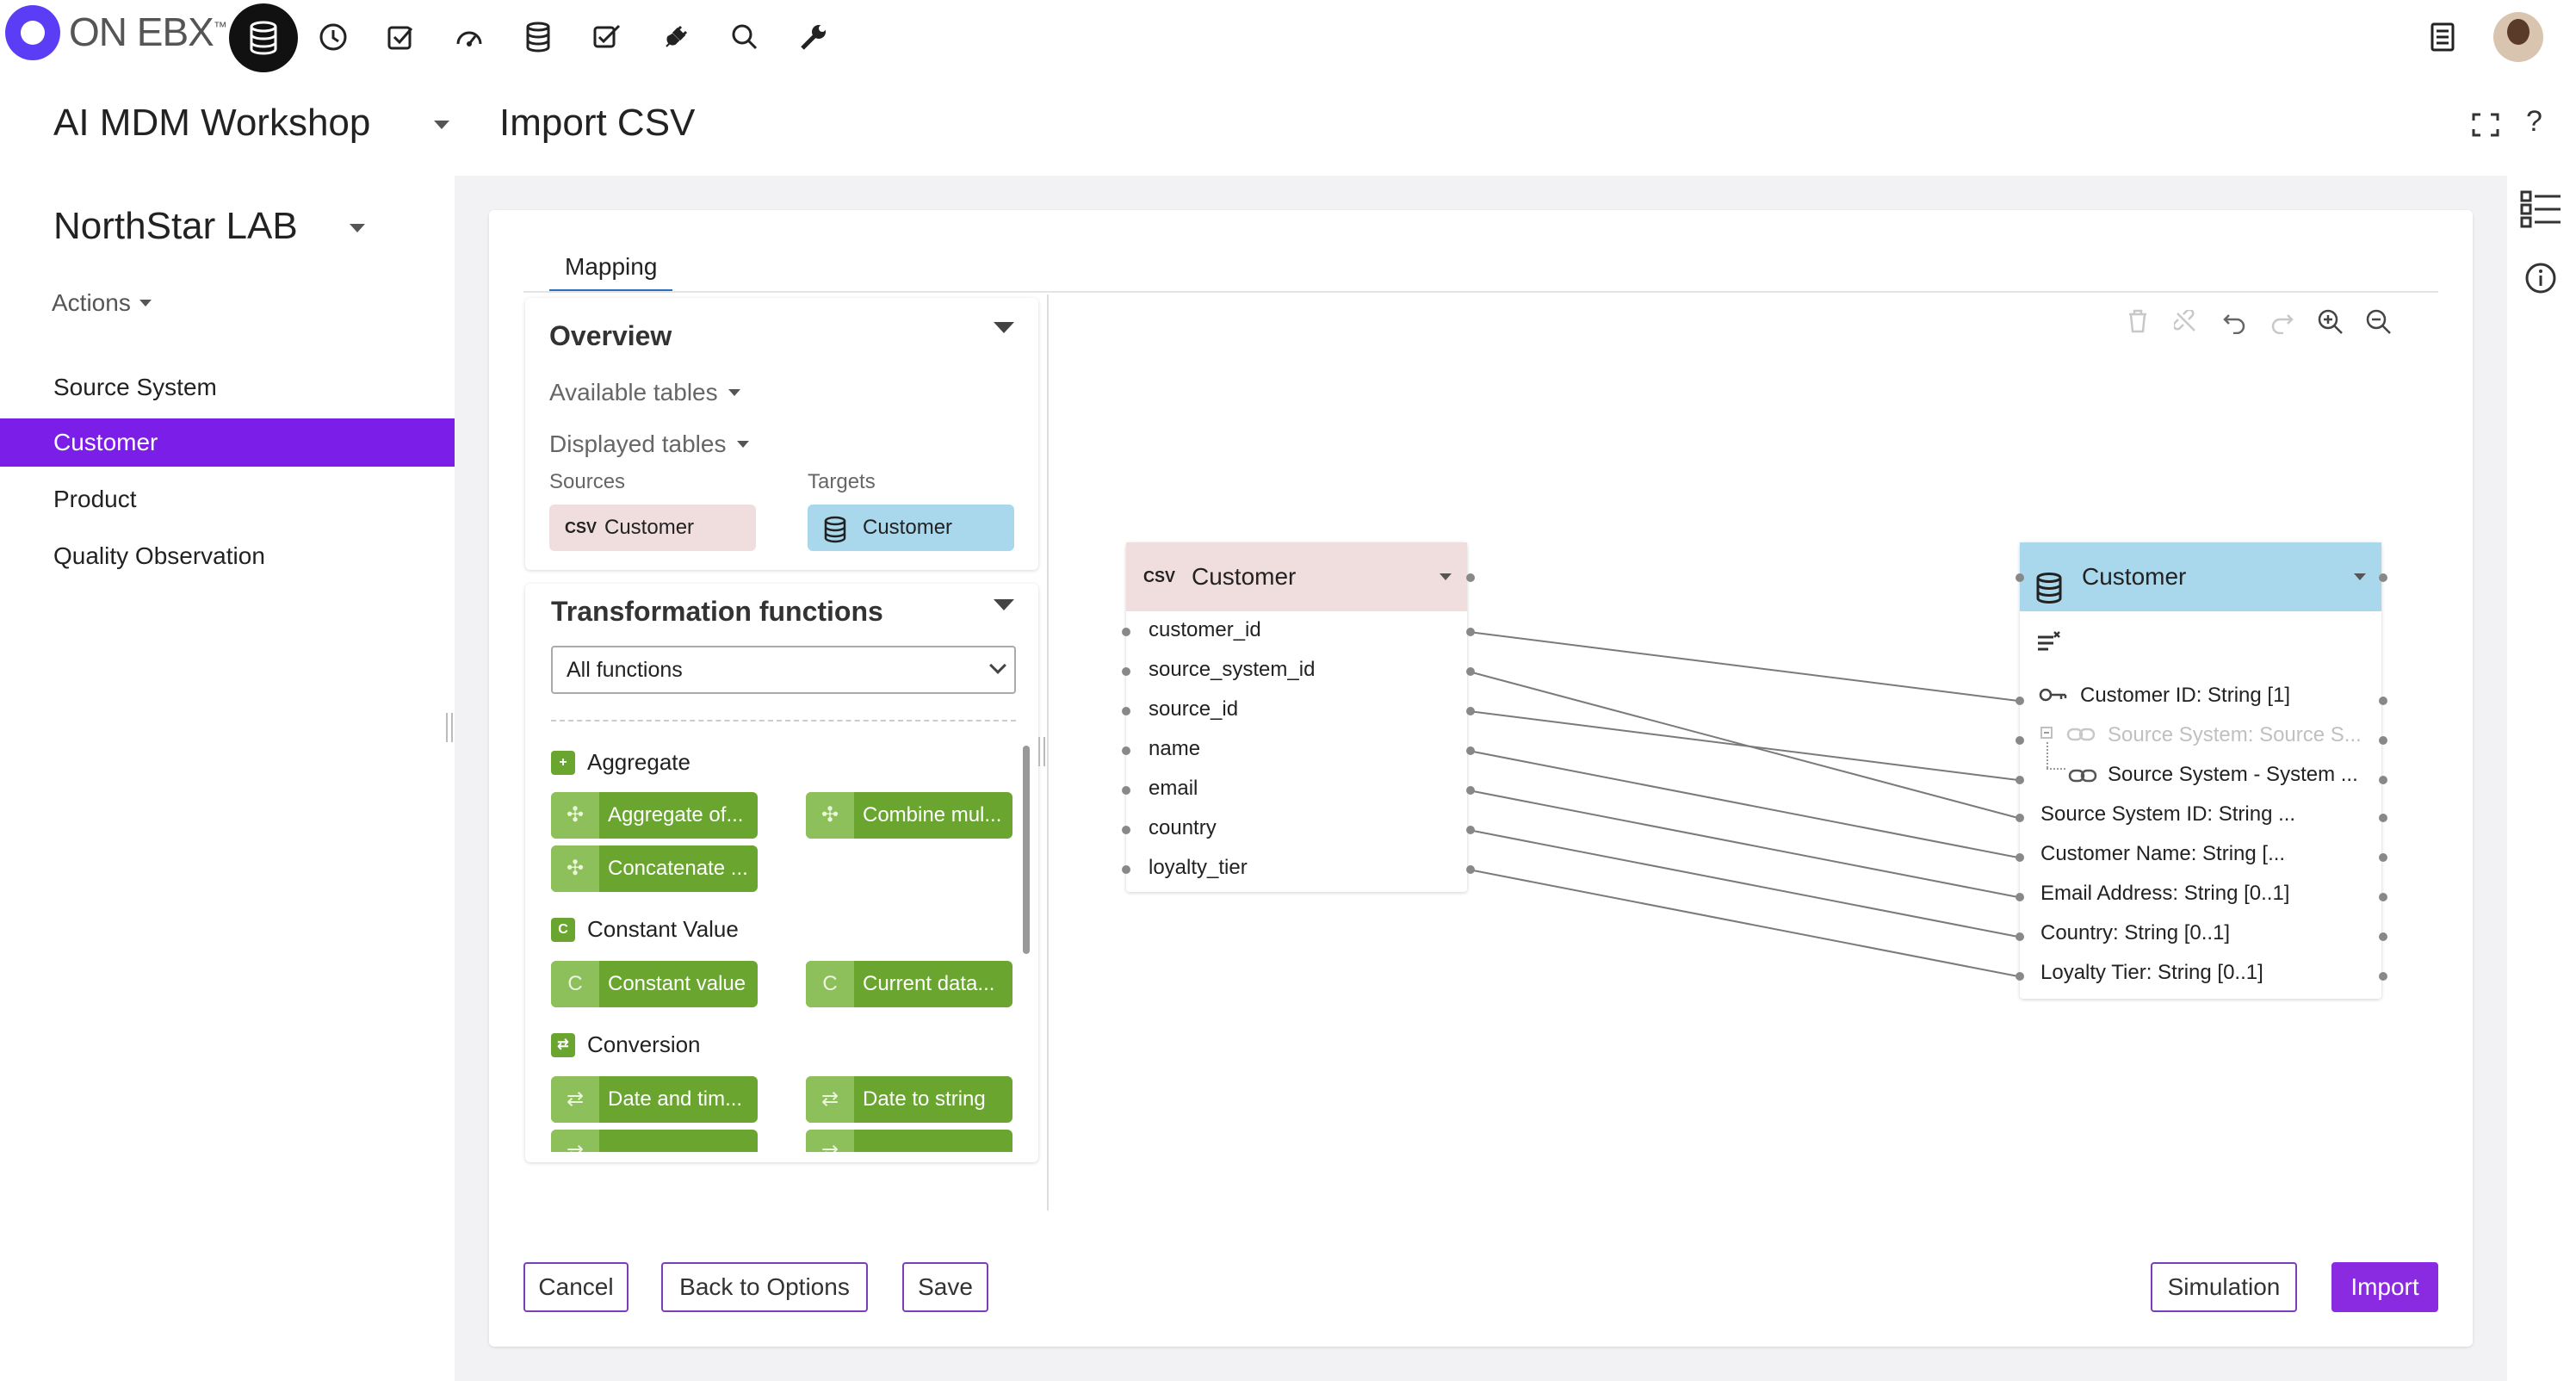 Image resolution: width=2576 pixels, height=1381 pixels. What do you see at coordinates (2385, 1287) in the screenshot?
I see `import-button: Import` at bounding box center [2385, 1287].